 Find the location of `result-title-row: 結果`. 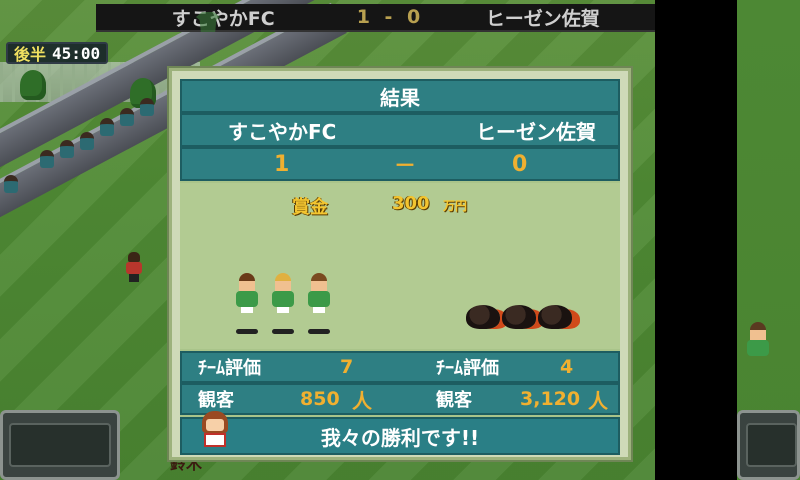

result-title-row: 結果 is located at coordinates (400, 96).